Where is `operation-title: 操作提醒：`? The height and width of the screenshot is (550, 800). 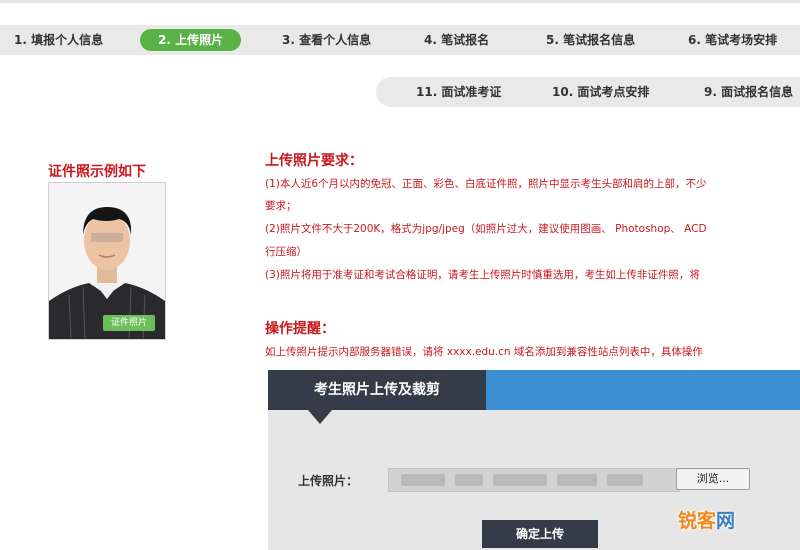
operation-title: 操作提醒： is located at coordinates (300, 329).